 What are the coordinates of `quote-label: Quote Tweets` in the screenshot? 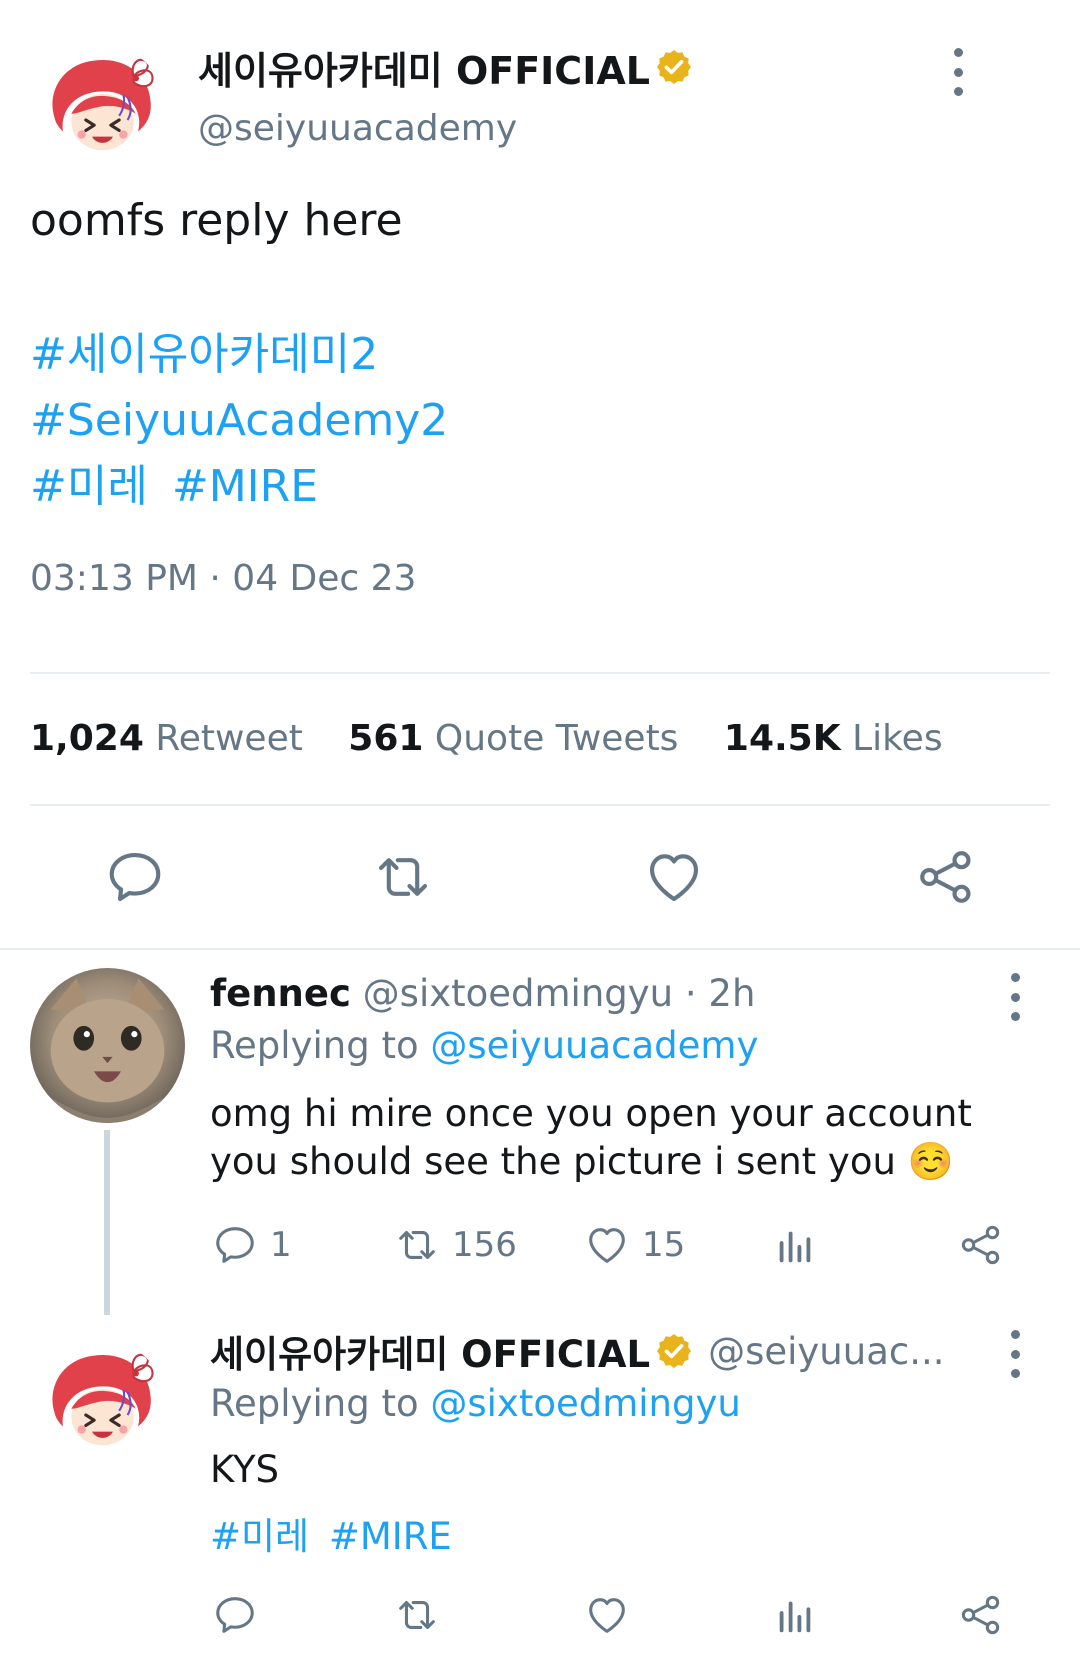 It's located at (556, 738).